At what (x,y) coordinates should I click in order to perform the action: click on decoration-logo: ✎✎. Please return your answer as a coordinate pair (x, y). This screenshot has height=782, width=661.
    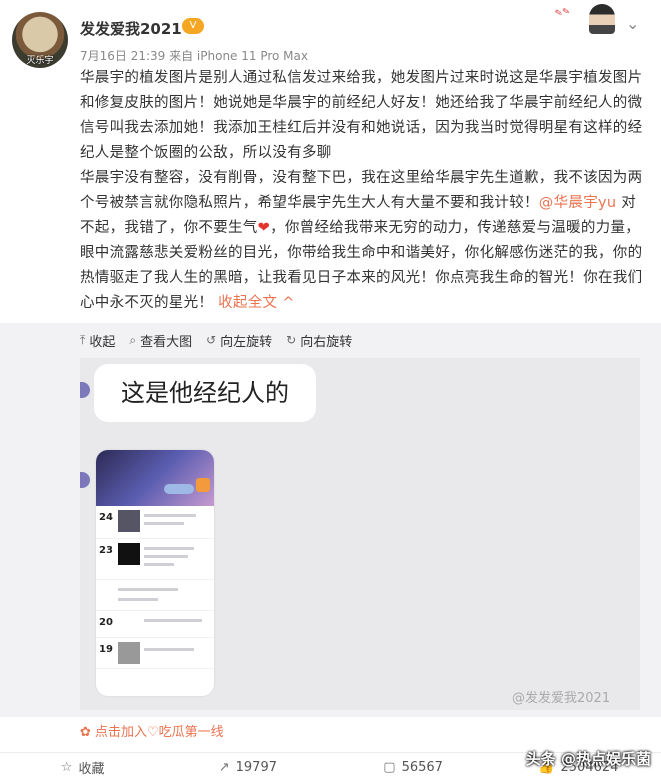
    Looking at the image, I should click on (562, 13).